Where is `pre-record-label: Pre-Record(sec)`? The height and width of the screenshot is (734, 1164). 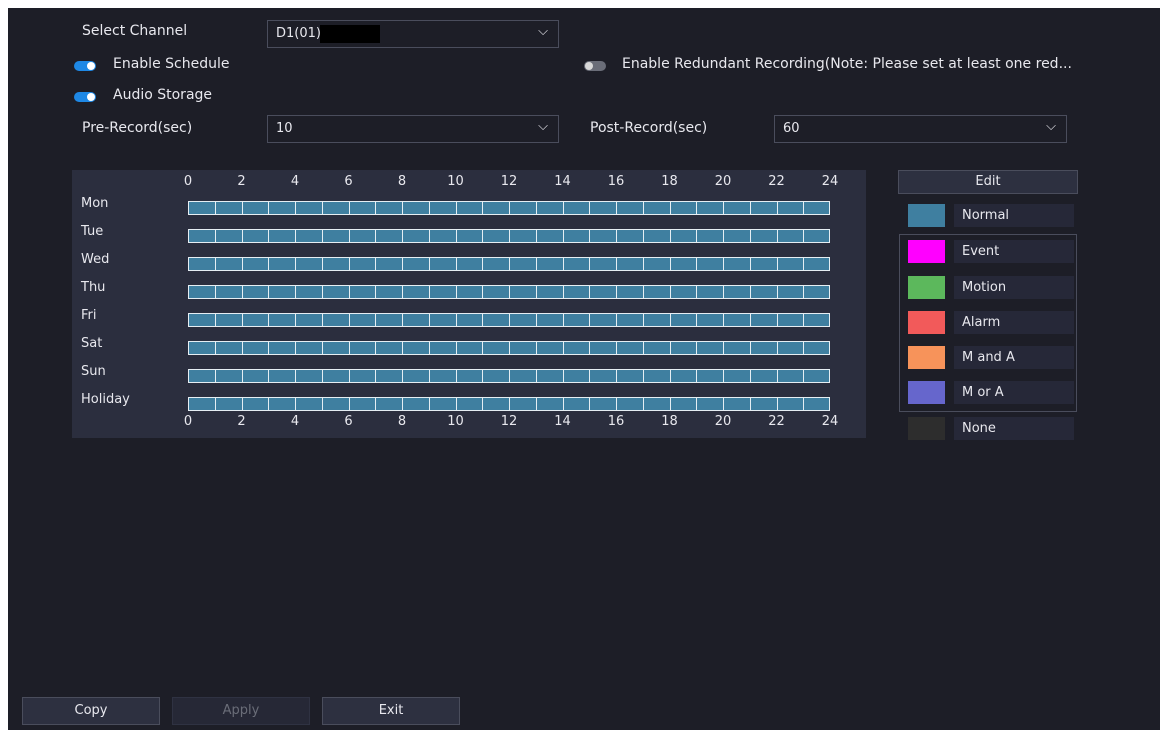 pre-record-label: Pre-Record(sec) is located at coordinates (137, 128).